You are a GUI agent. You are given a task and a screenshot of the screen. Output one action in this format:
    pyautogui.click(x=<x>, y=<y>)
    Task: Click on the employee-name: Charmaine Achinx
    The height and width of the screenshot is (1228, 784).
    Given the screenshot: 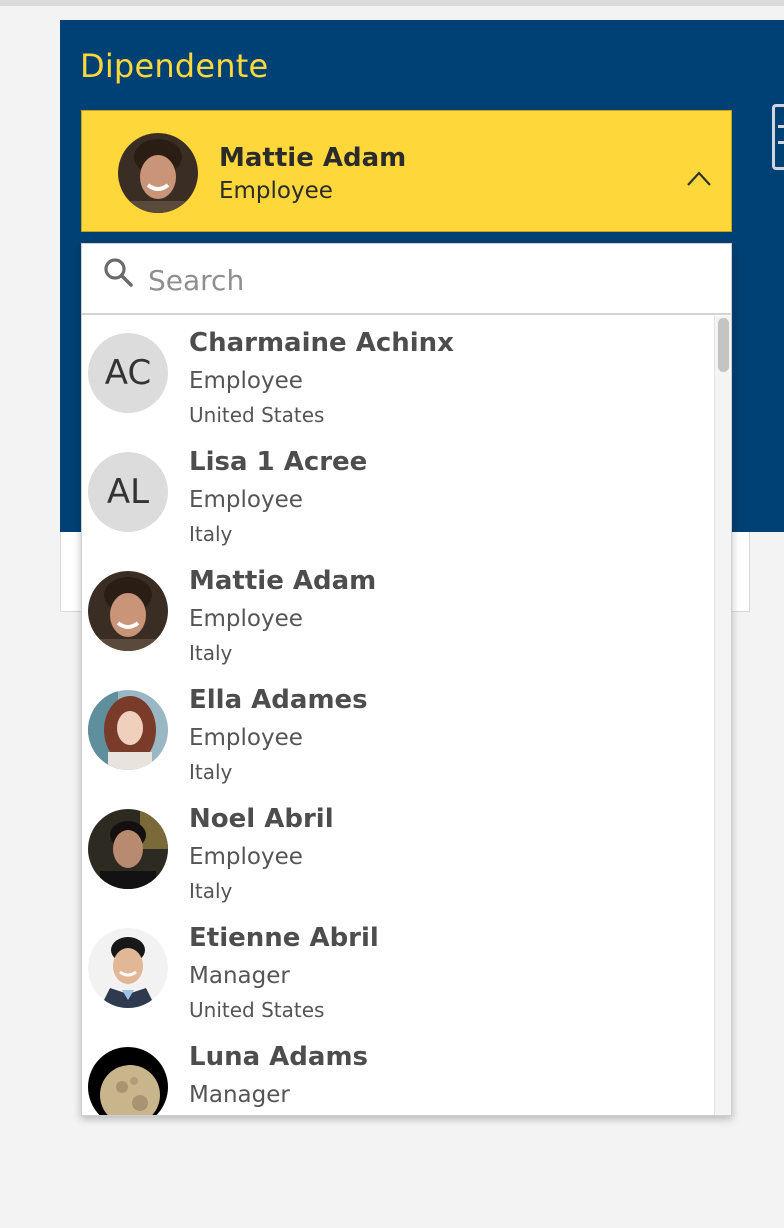 What is the action you would take?
    pyautogui.click(x=321, y=343)
    